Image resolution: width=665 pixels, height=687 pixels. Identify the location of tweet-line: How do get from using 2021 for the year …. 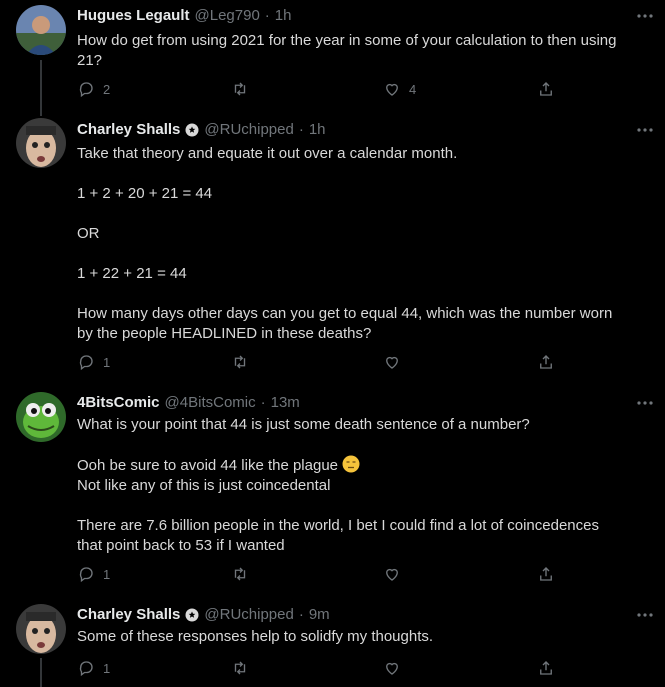
(347, 40).